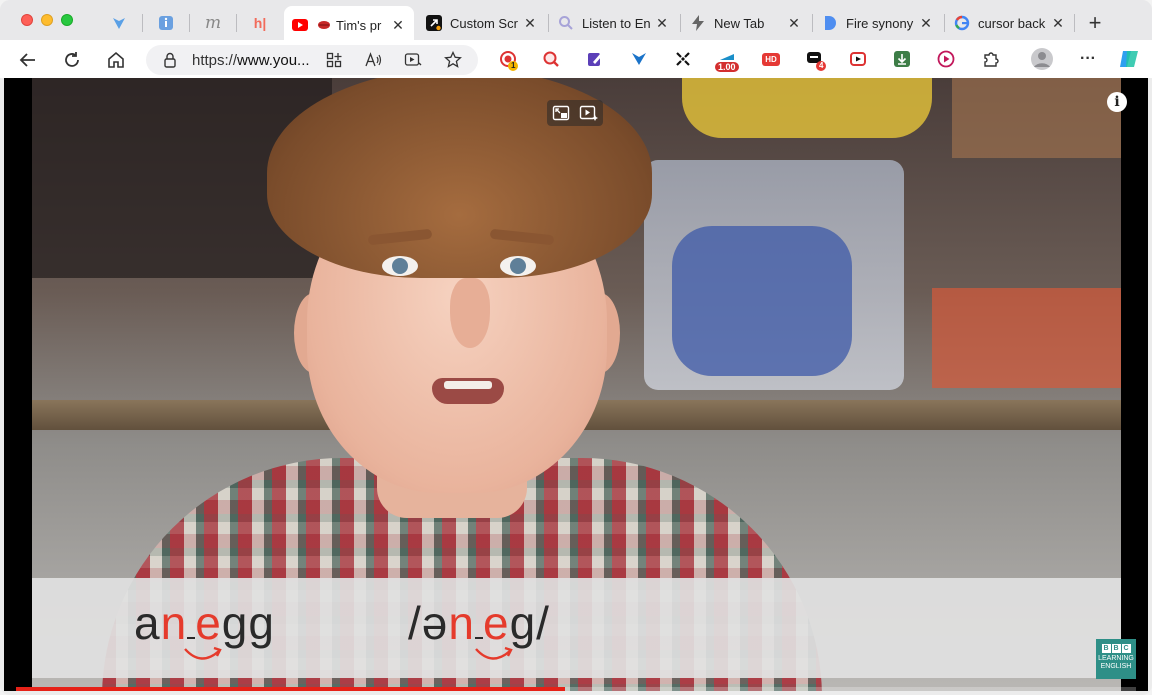  I want to click on linking-underscore, so click(478, 638).